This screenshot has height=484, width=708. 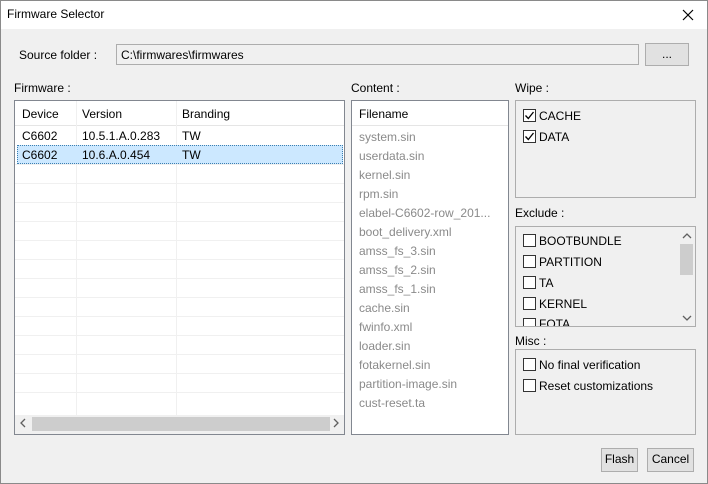 I want to click on firmware-label: Firmware :, so click(x=42, y=88).